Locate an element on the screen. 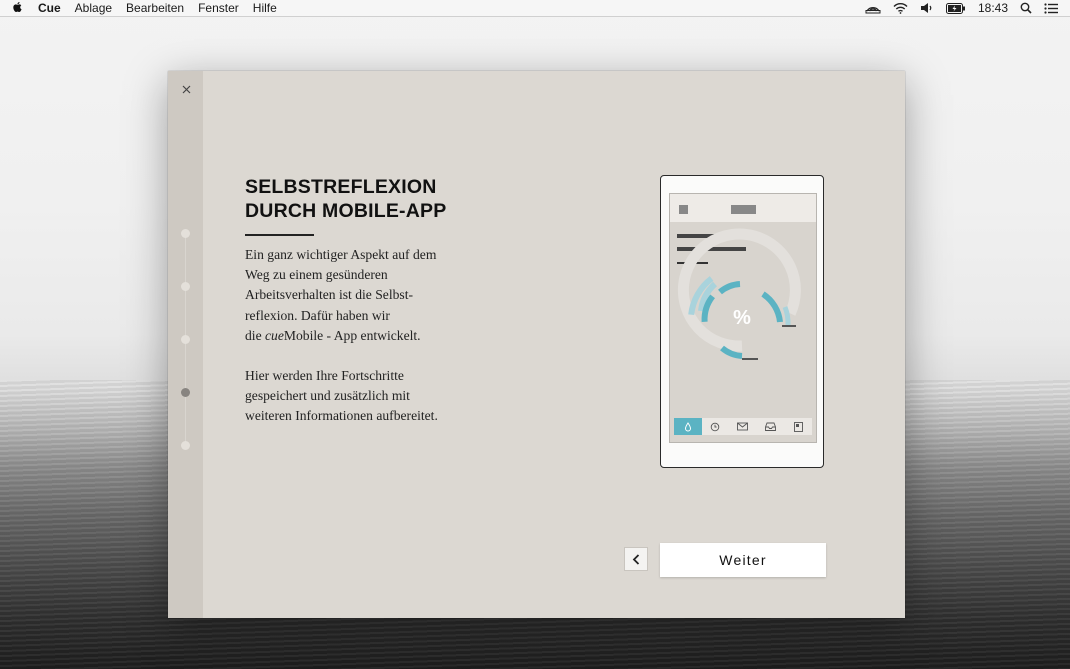 The height and width of the screenshot is (669, 1070). line-5-pre: die is located at coordinates (255, 335).